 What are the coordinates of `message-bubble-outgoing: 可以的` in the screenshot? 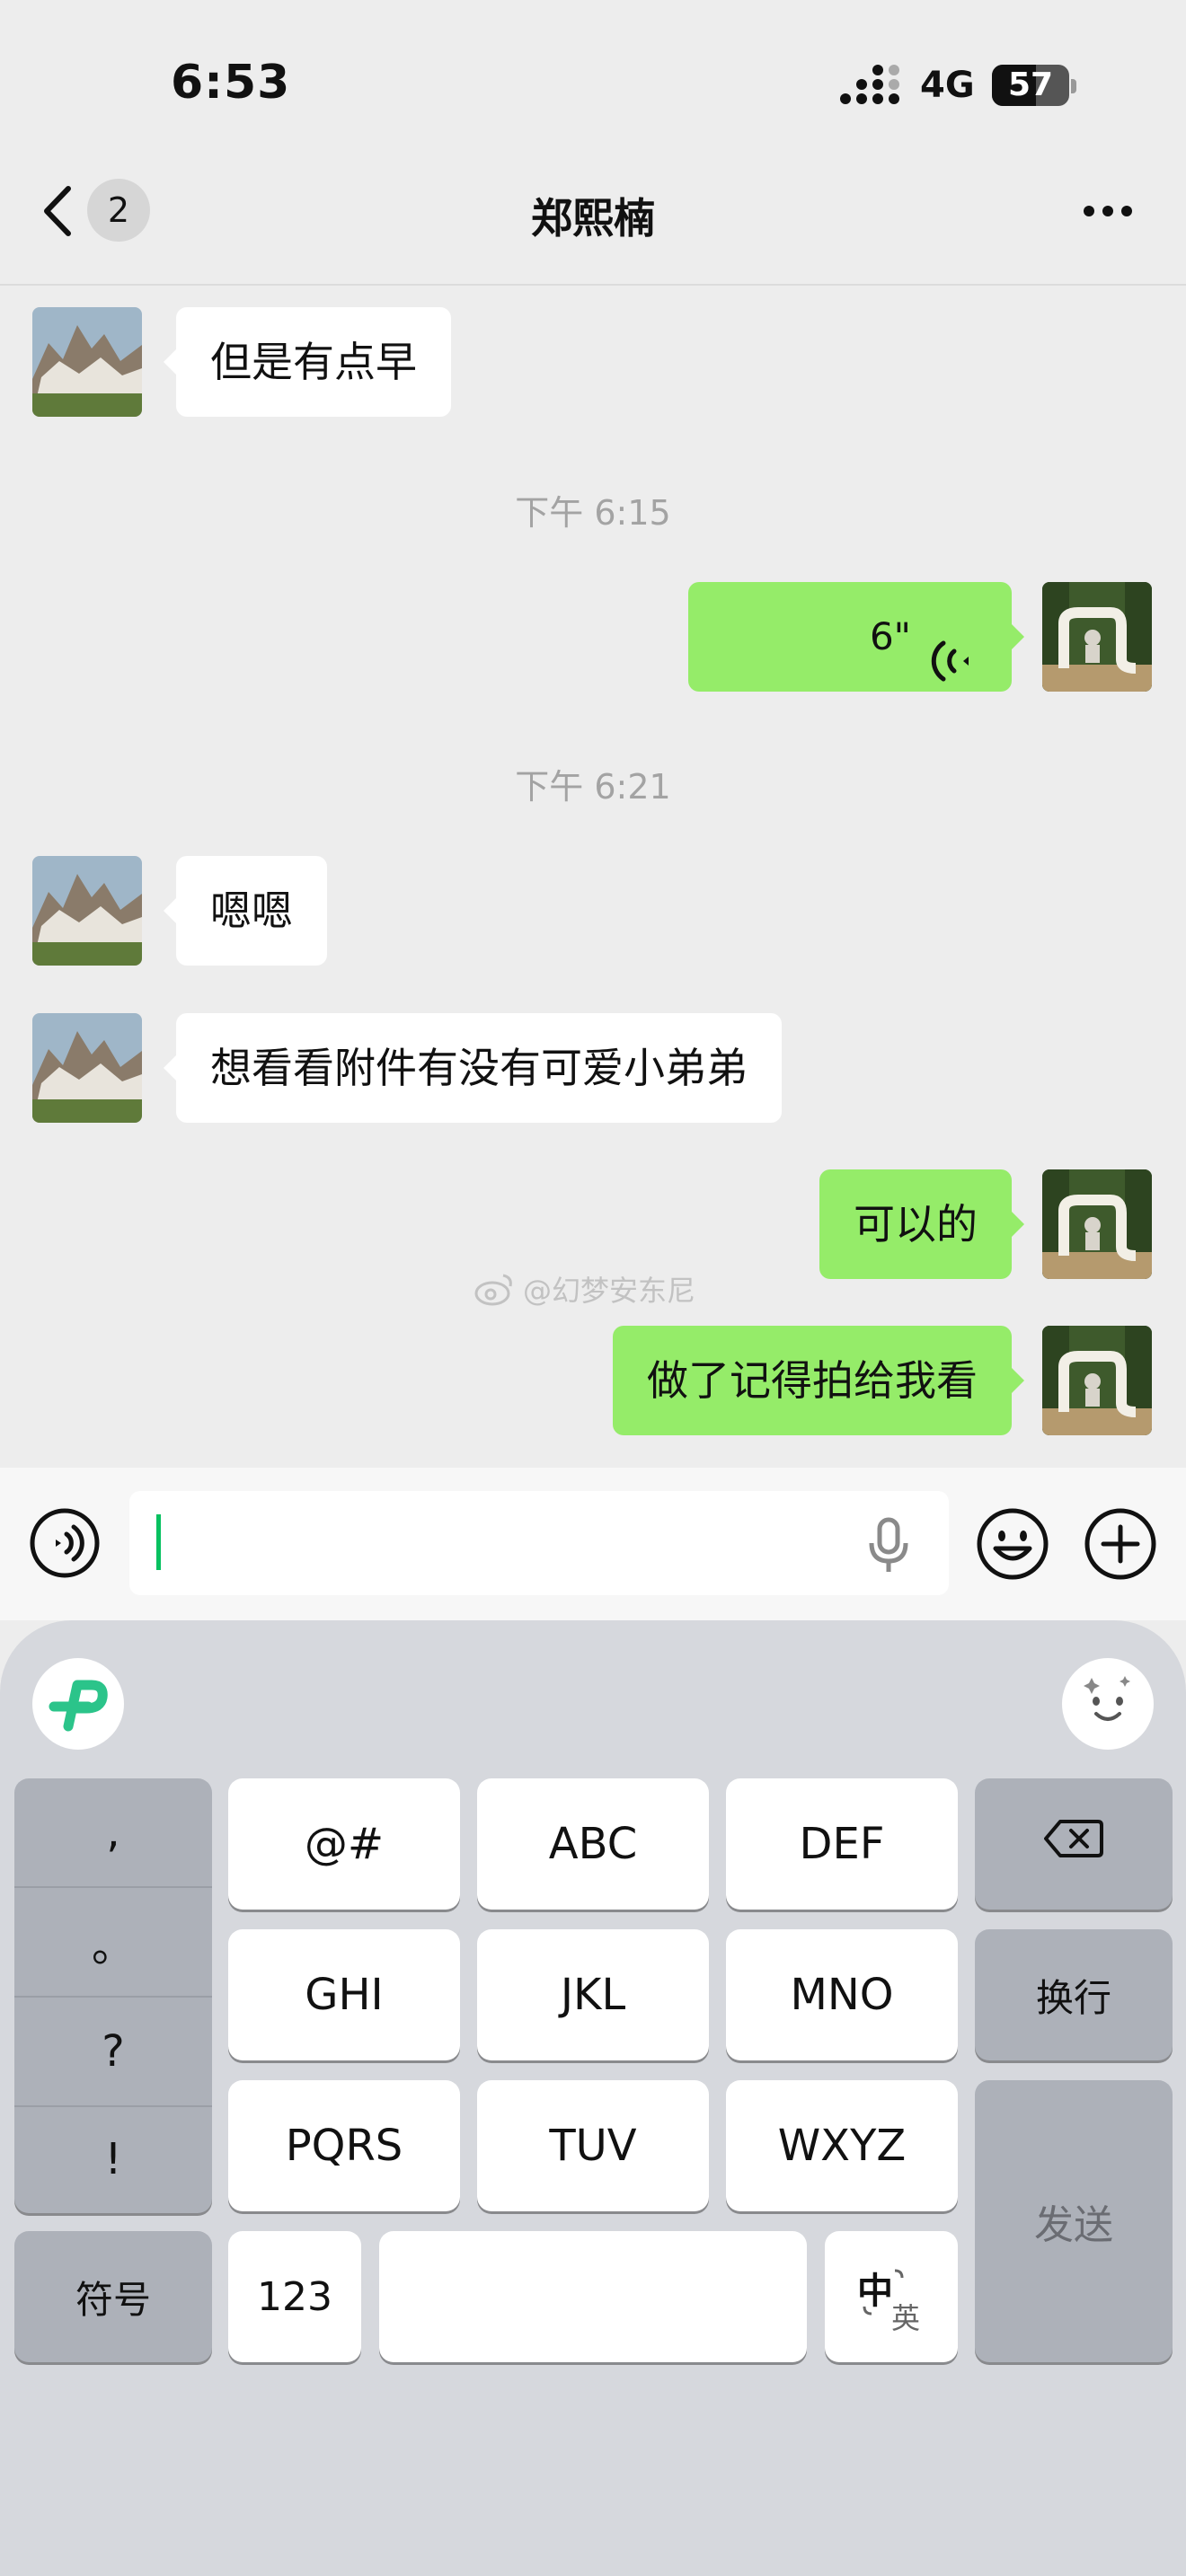 It's located at (921, 1224).